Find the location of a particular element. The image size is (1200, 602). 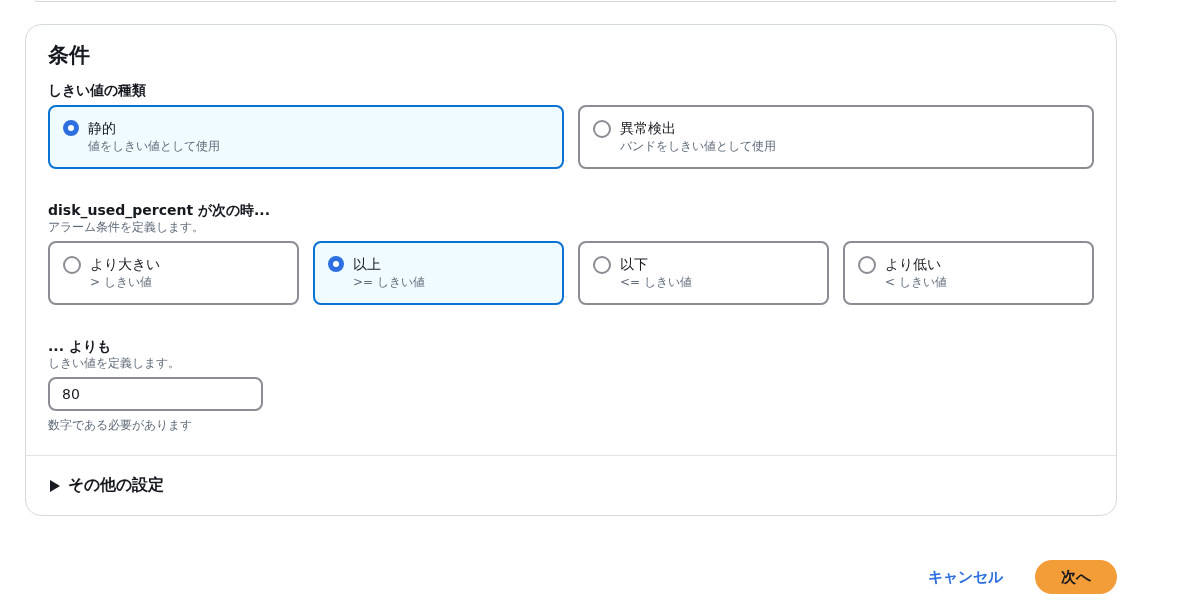

option-description: 値をしきい値として使用 is located at coordinates (154, 146).